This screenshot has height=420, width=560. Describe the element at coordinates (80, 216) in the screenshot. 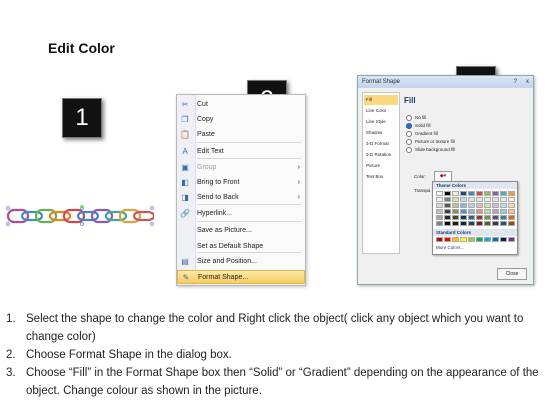

I see `chain-shape` at that location.